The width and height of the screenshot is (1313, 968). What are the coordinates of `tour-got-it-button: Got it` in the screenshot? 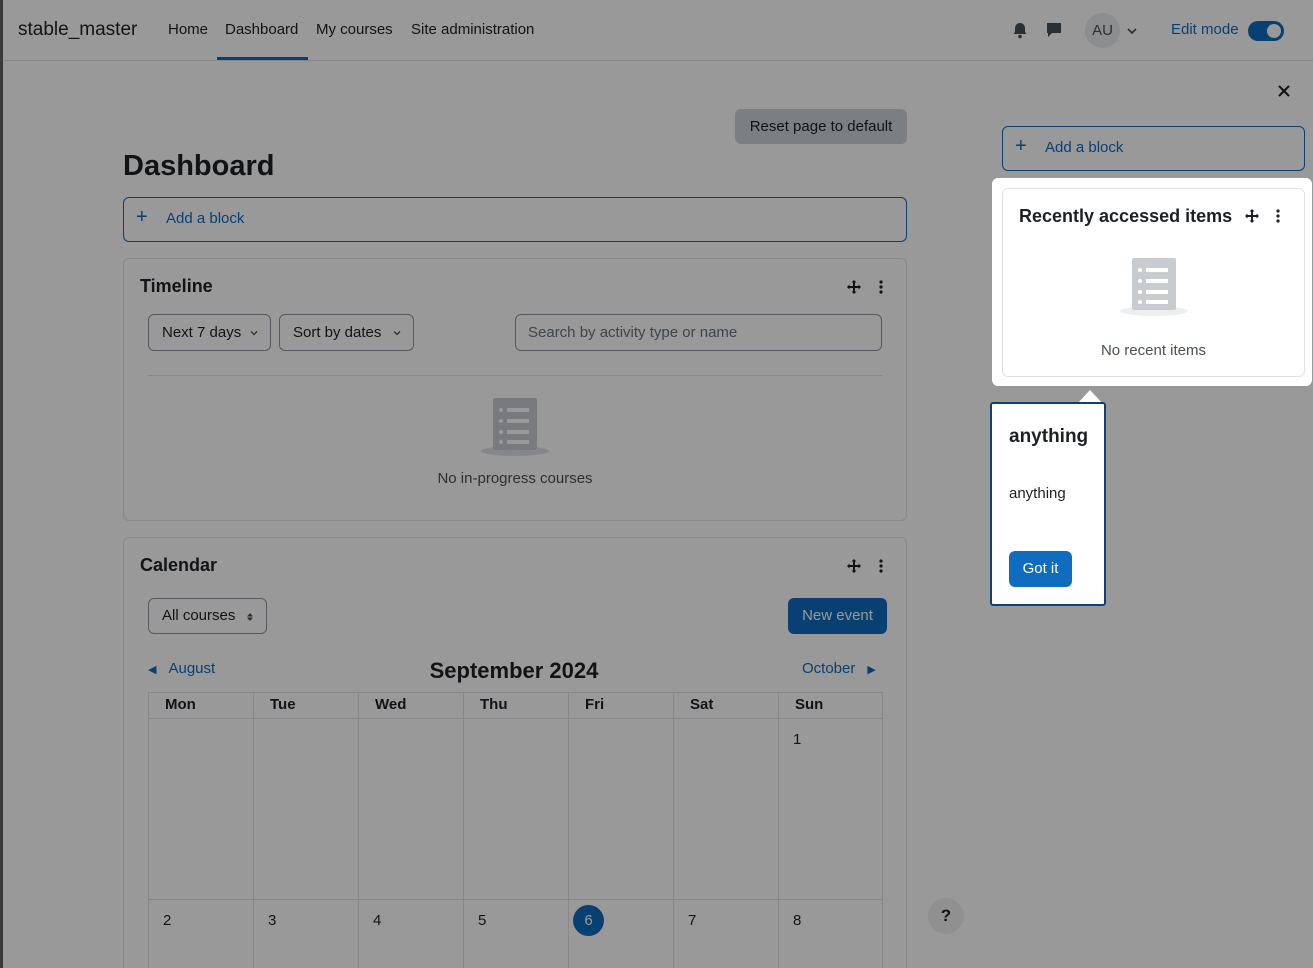 It's located at (1040, 569).